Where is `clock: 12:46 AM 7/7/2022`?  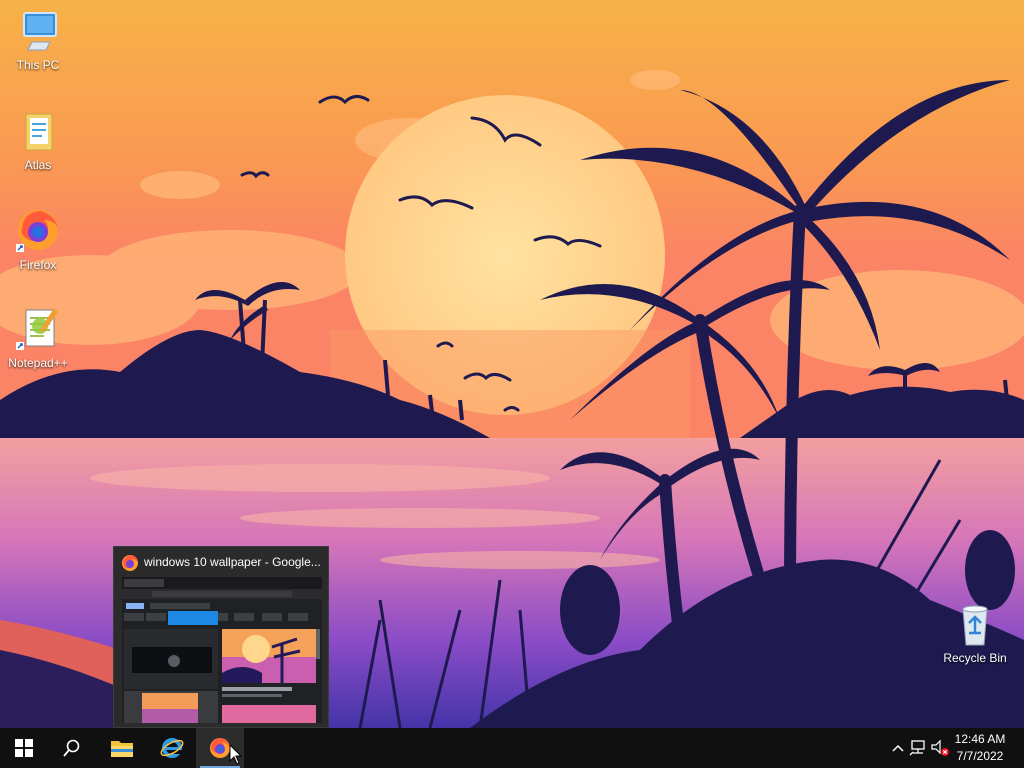 clock: 12:46 AM 7/7/2022 is located at coordinates (980, 748).